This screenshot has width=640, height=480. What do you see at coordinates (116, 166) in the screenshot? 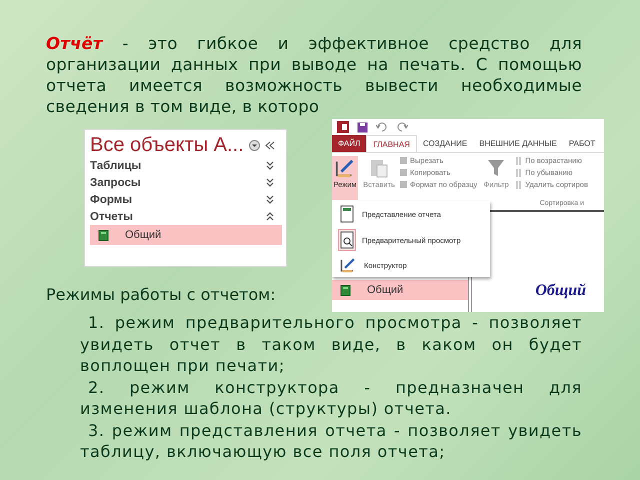
I see `group-header: Таблицы` at bounding box center [116, 166].